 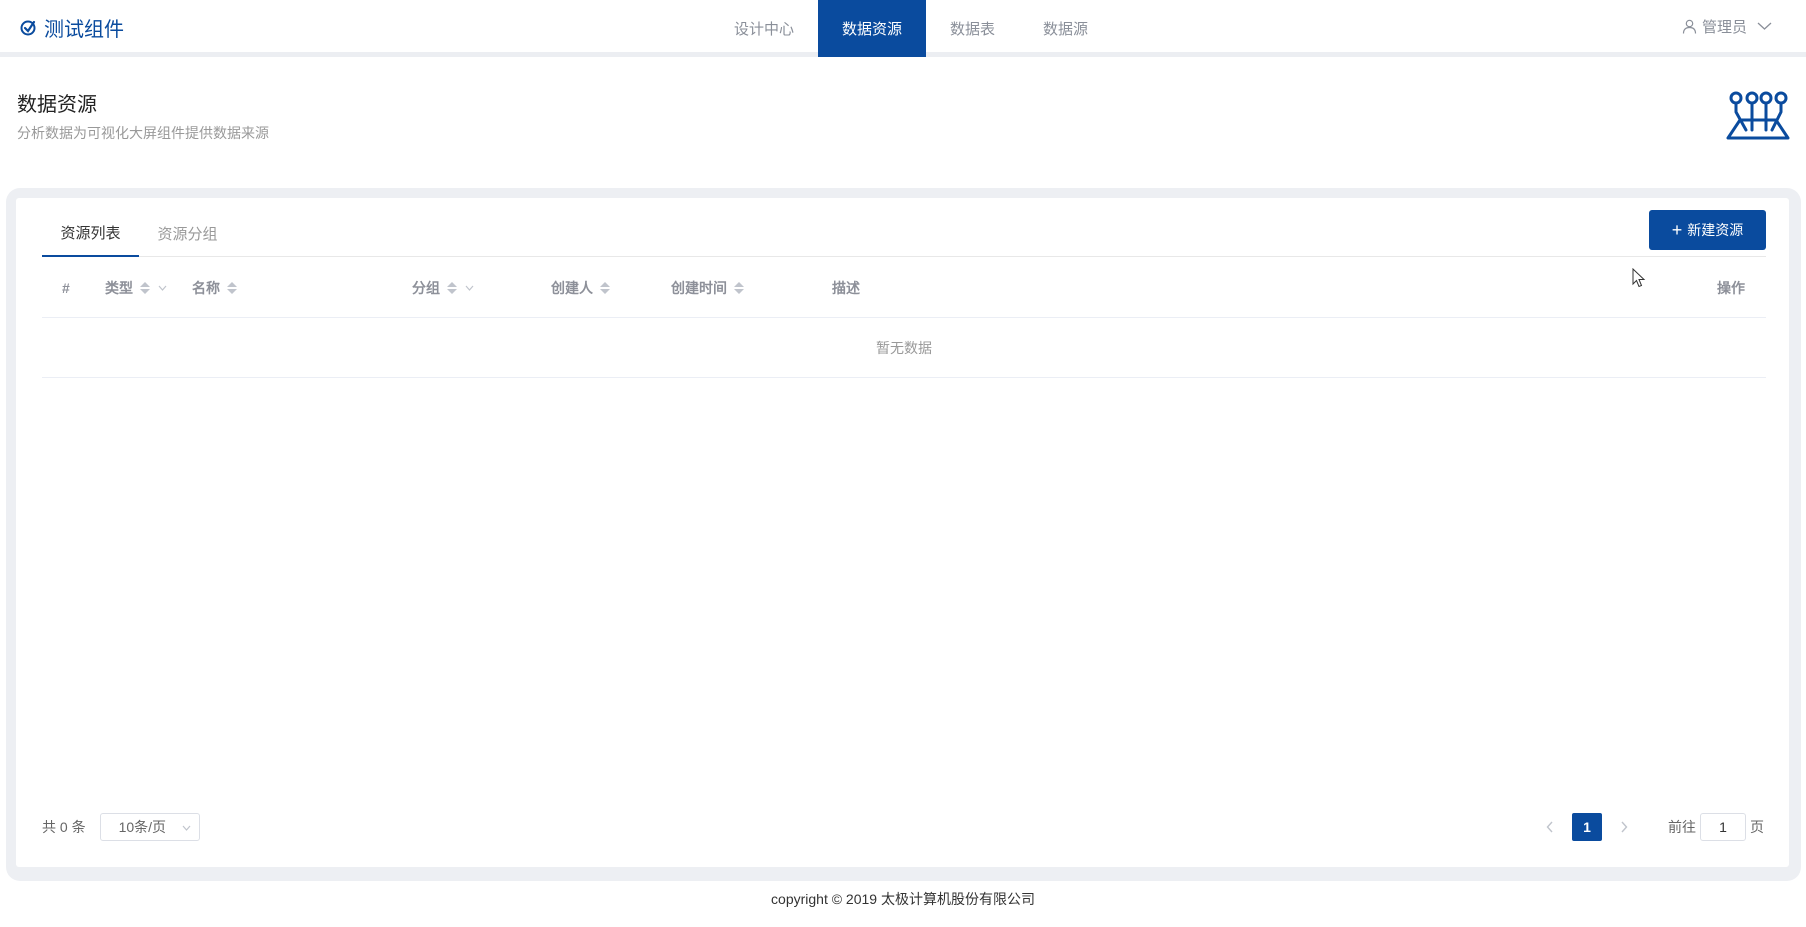 I want to click on nav-item-data-resources: 数据资源, so click(x=872, y=28).